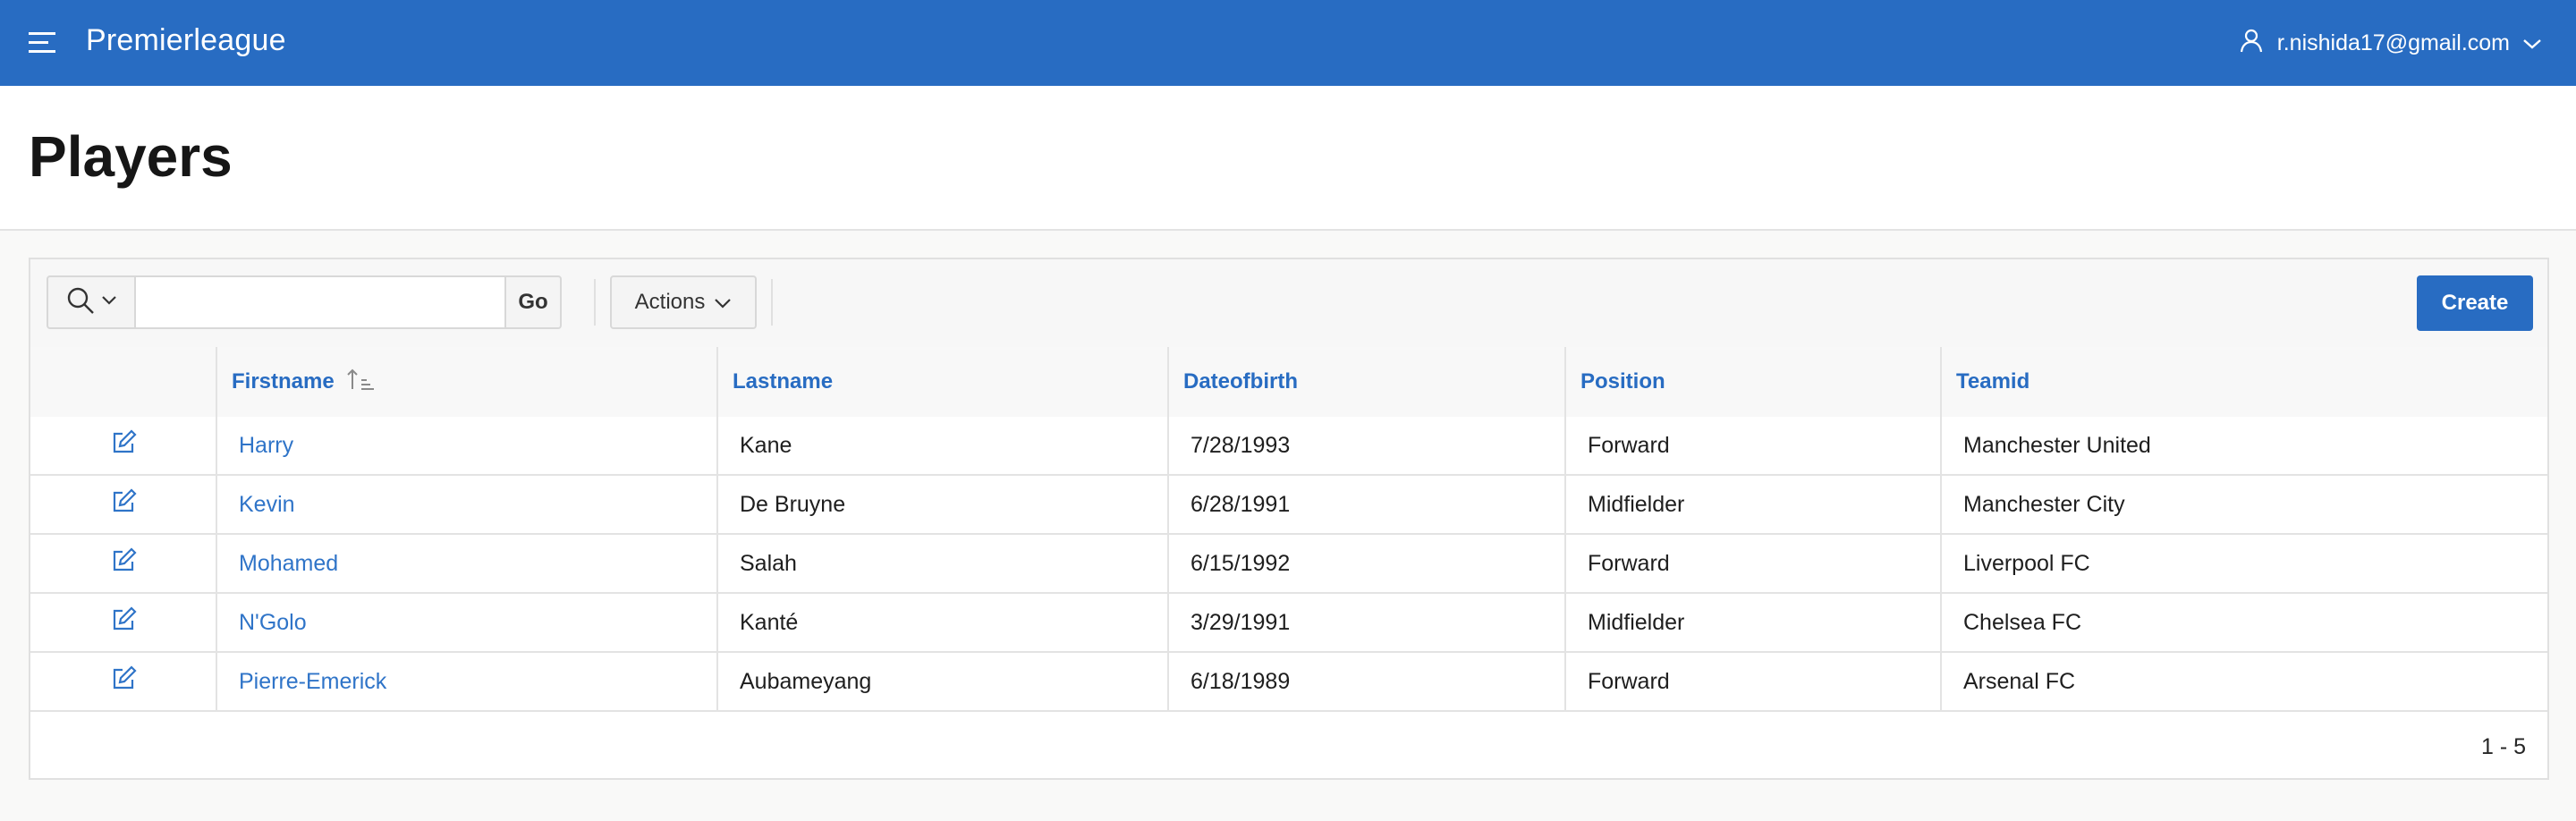  Describe the element at coordinates (2503, 746) in the screenshot. I see `pagination-range: 1 - 5` at that location.